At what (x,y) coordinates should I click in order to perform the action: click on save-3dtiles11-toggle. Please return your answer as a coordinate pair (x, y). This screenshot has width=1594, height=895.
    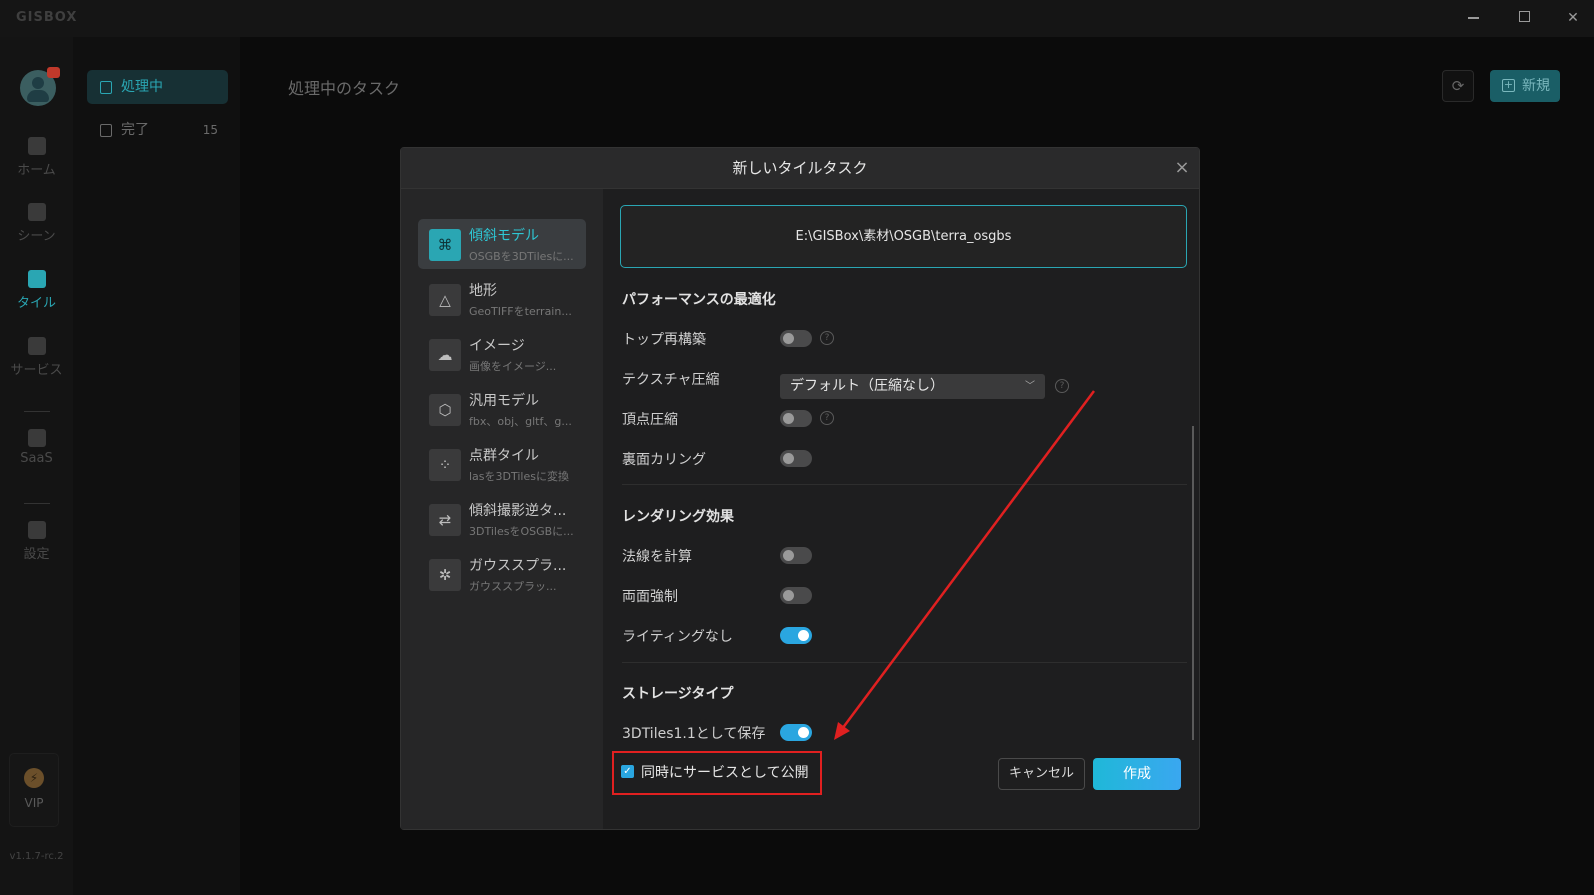
    Looking at the image, I should click on (796, 732).